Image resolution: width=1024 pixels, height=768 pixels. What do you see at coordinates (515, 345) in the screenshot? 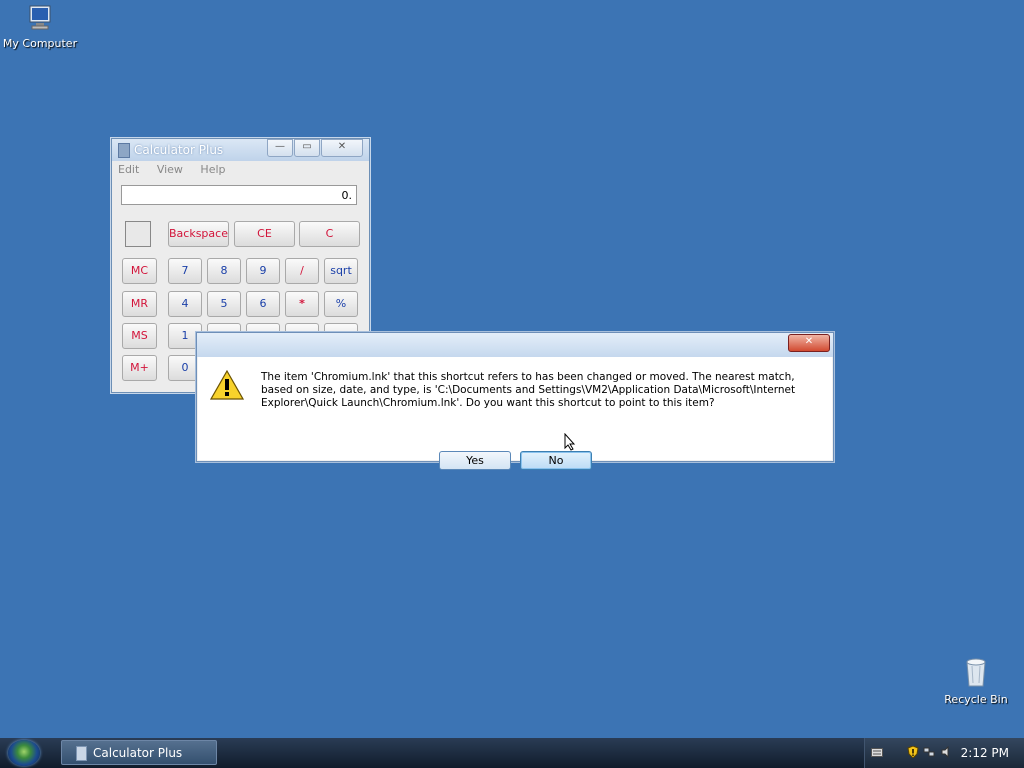
I see `dialog-titlebar: ✕` at bounding box center [515, 345].